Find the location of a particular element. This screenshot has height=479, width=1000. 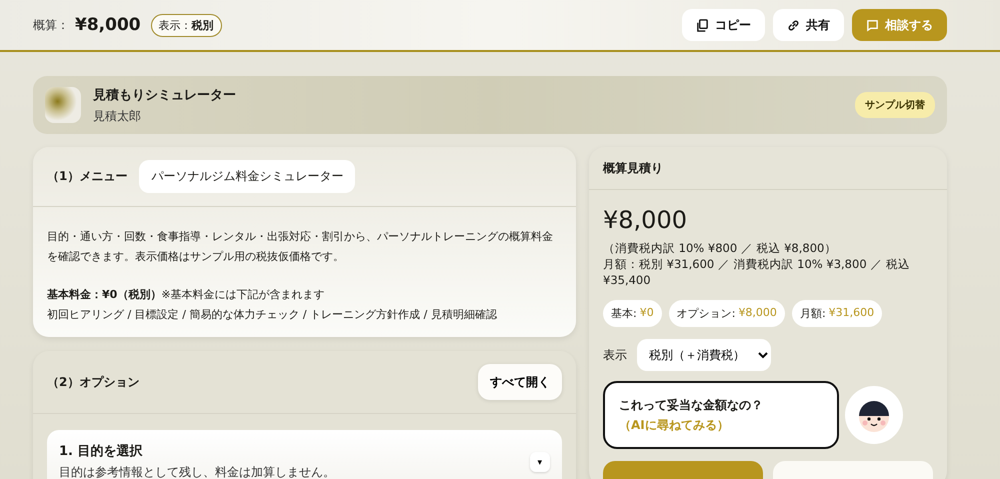

panel-title: 概算見積り is located at coordinates (633, 168).